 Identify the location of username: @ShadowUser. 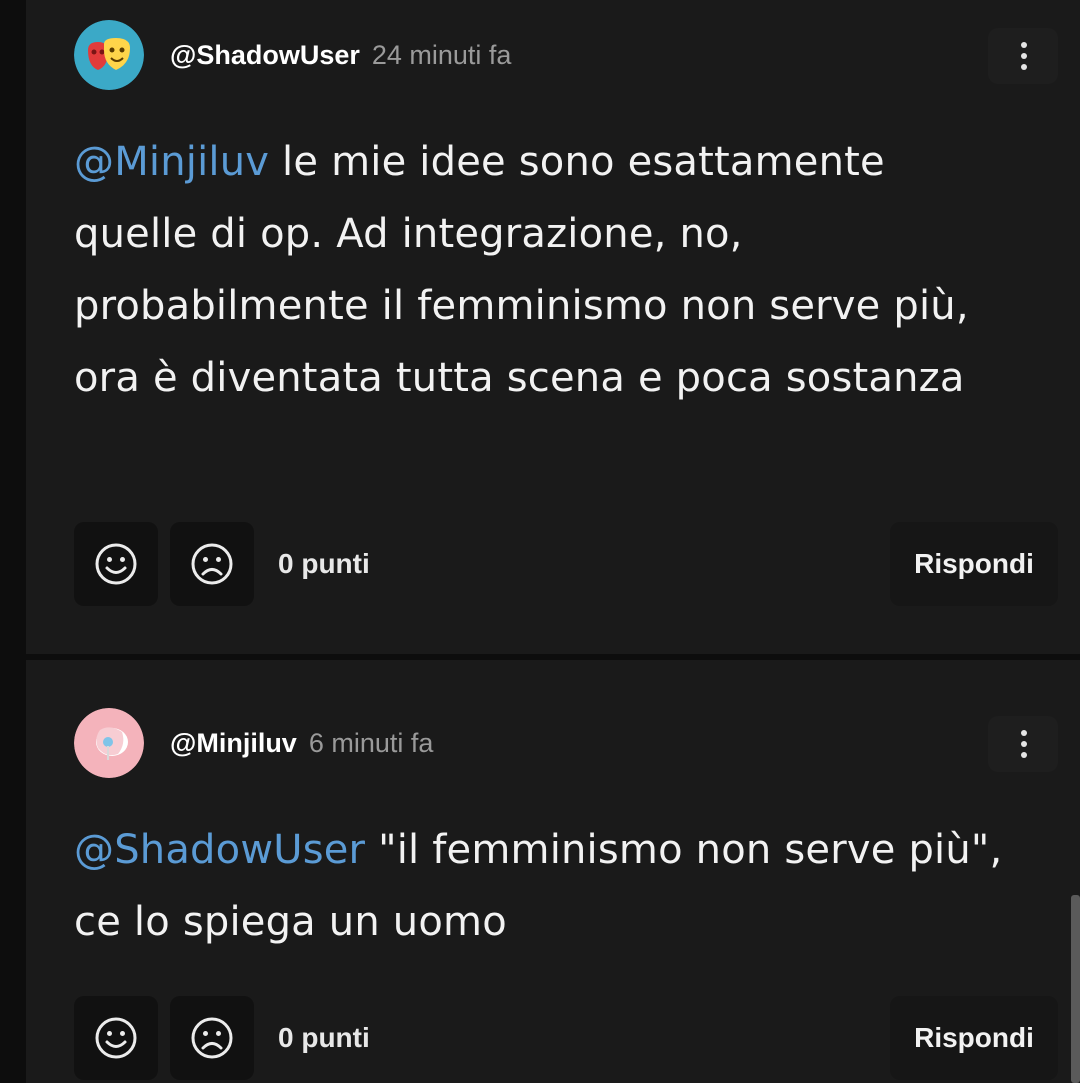
(265, 55).